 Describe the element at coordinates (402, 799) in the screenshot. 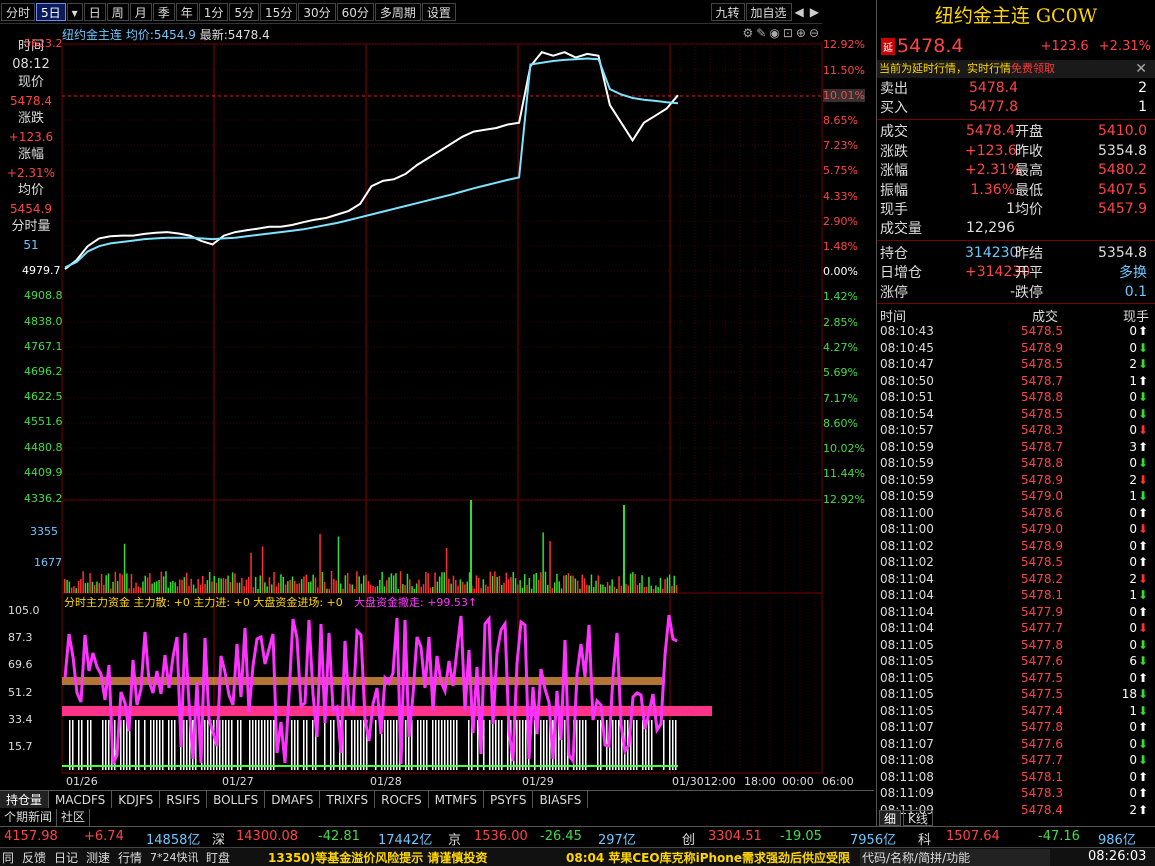

I see `ind-tab-7: ROCFS` at that location.